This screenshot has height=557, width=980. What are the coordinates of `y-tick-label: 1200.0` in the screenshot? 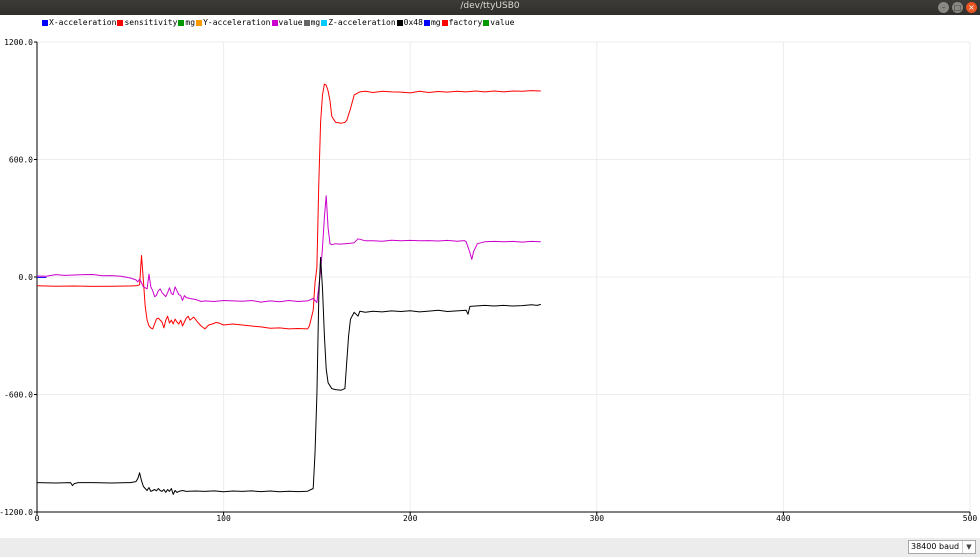 It's located at (18, 42).